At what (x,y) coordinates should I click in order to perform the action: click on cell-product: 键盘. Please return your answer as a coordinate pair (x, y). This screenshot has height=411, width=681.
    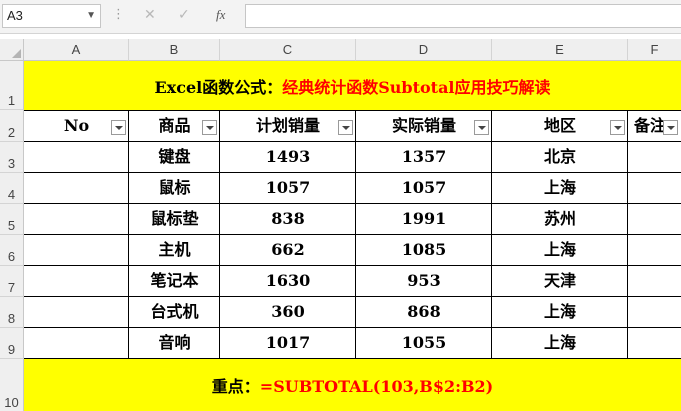
    Looking at the image, I should click on (174, 157).